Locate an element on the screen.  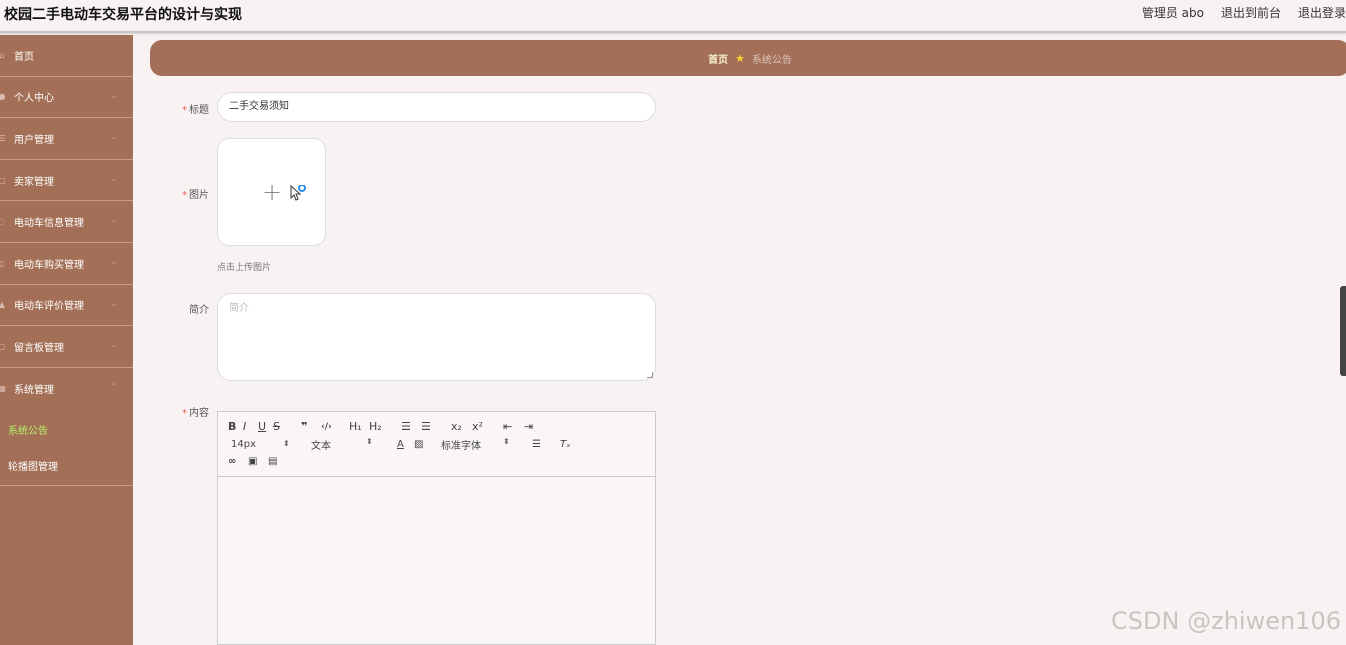
code-button: ‹/› is located at coordinates (335, 427).